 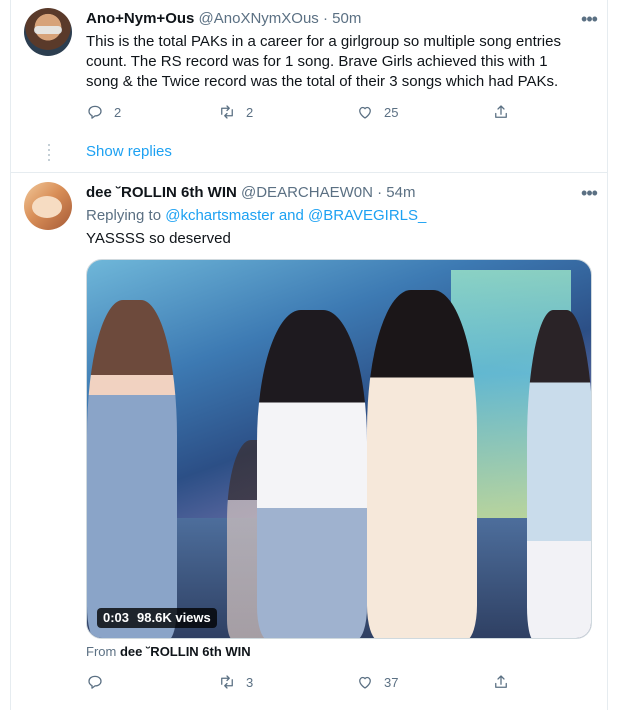 I want to click on video-views: 98.6K views, so click(x=174, y=617).